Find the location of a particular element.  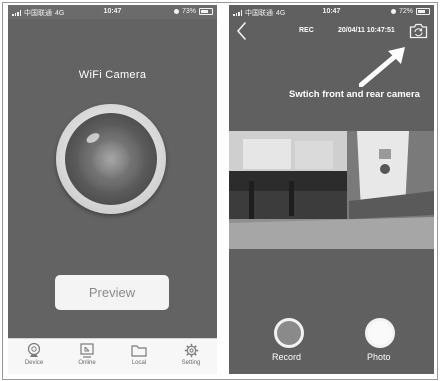

tab-setting-label: Setting is located at coordinates (191, 363).